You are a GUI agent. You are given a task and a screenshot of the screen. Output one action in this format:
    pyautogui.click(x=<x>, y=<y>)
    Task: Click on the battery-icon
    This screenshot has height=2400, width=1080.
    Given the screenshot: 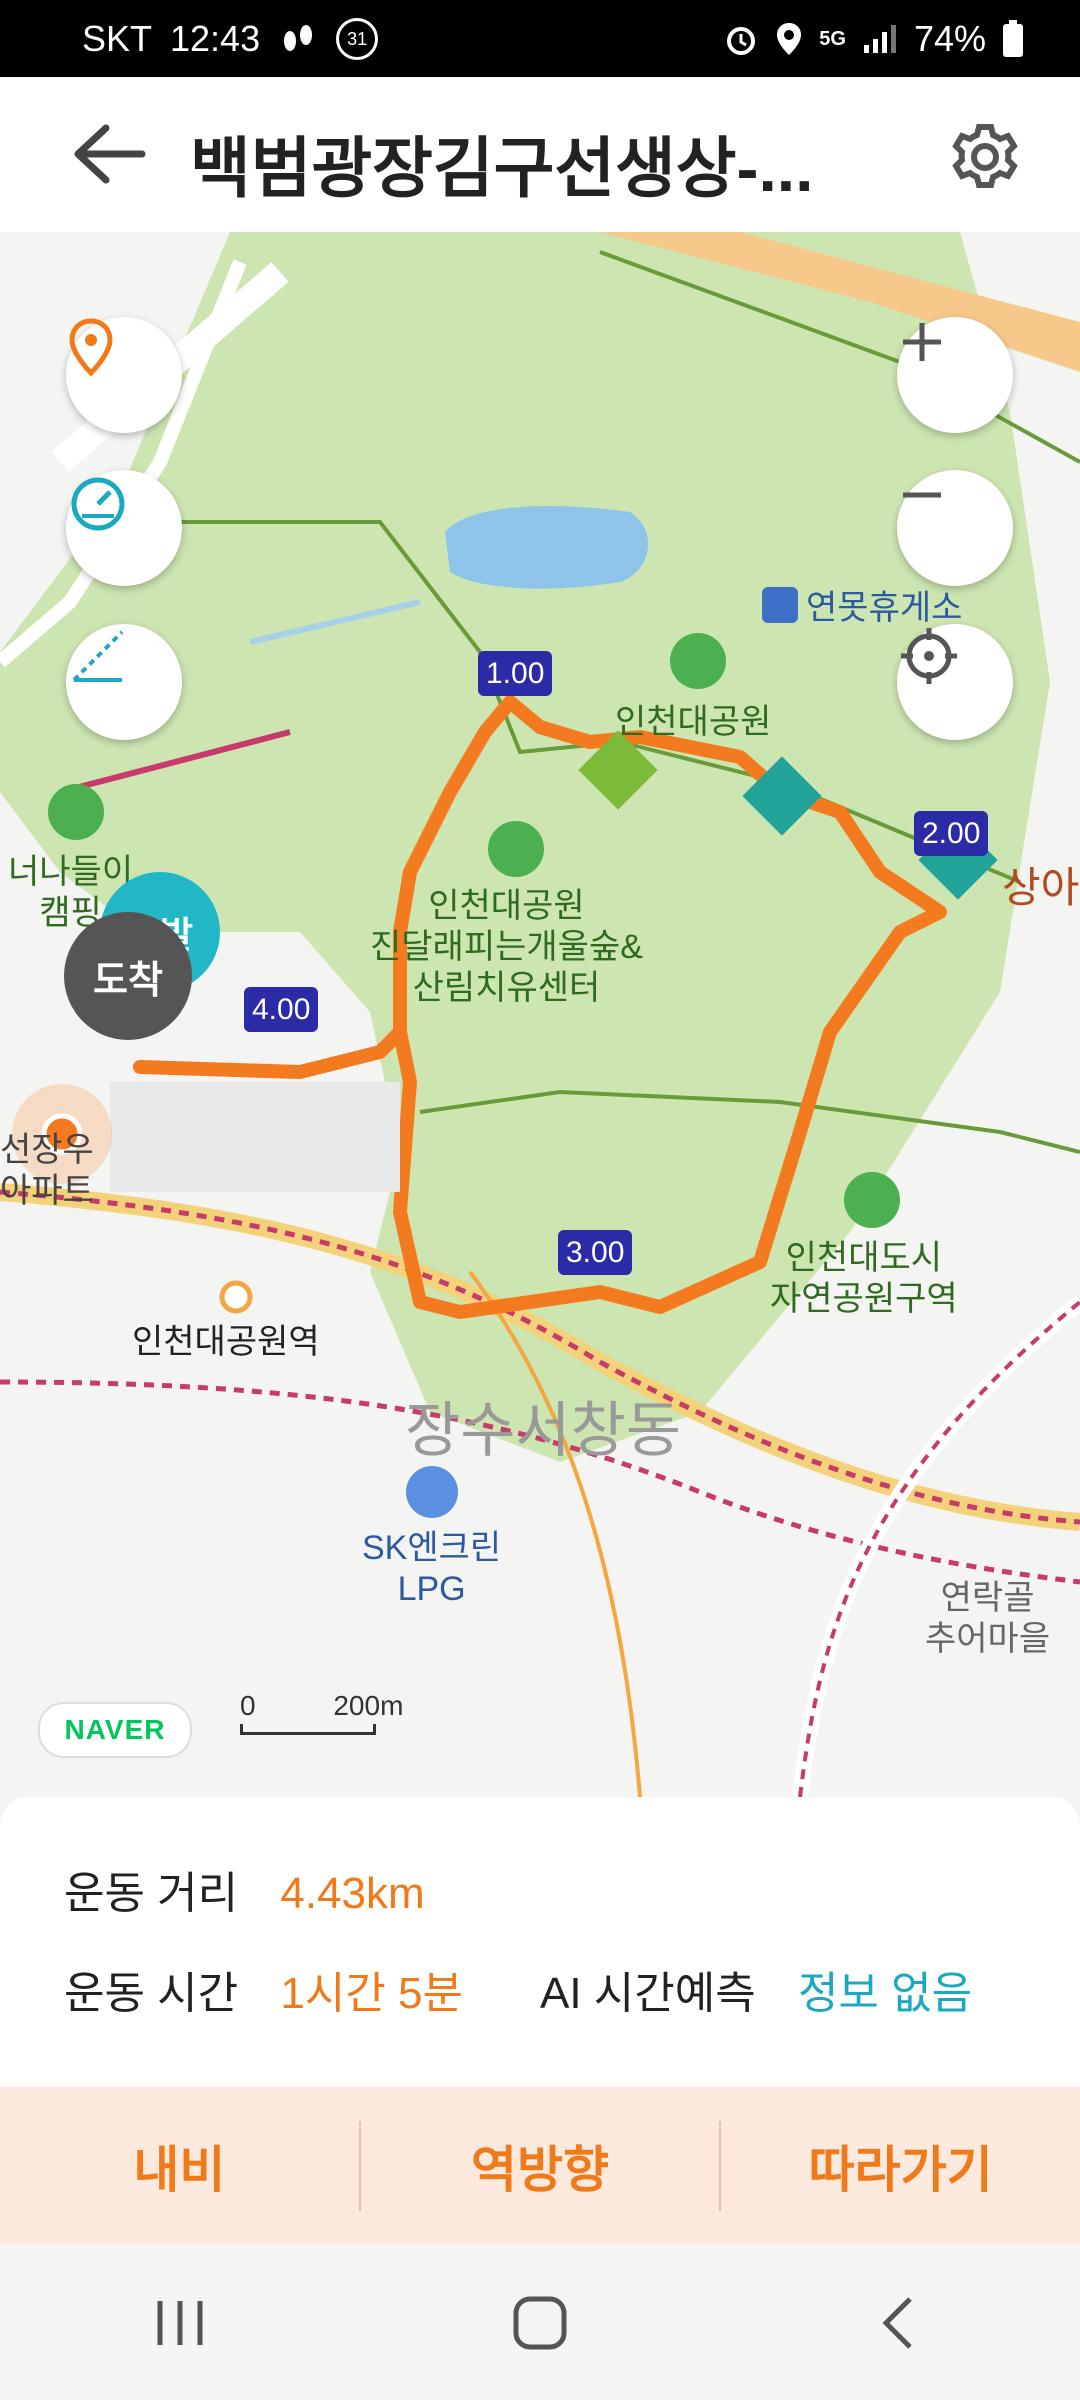 What is the action you would take?
    pyautogui.click(x=1013, y=39)
    